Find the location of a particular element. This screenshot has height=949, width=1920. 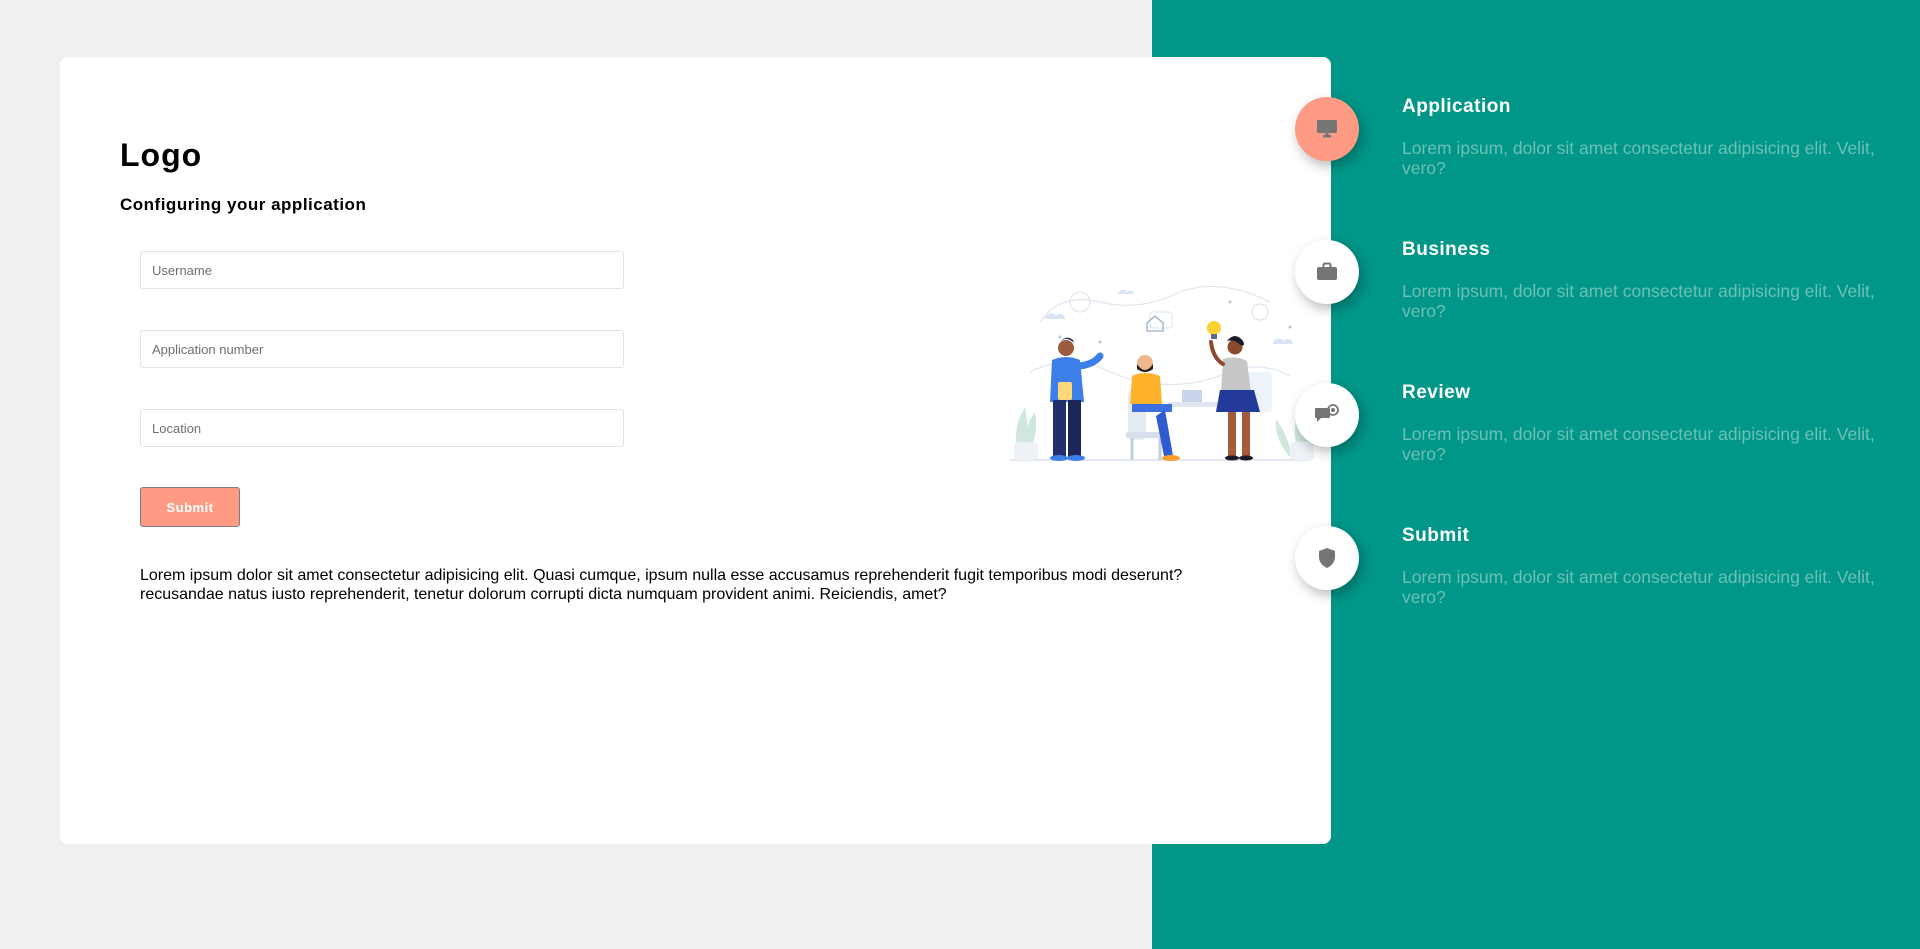

submit-button: Submit is located at coordinates (190, 507).